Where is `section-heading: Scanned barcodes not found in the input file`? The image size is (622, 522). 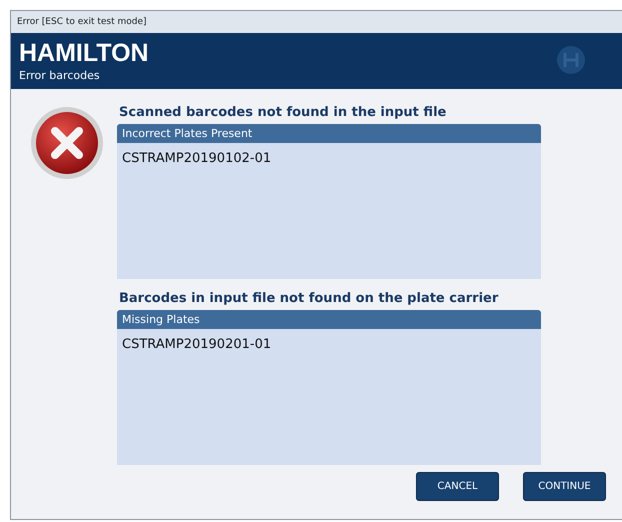
section-heading: Scanned barcodes not found in the input file is located at coordinates (283, 112).